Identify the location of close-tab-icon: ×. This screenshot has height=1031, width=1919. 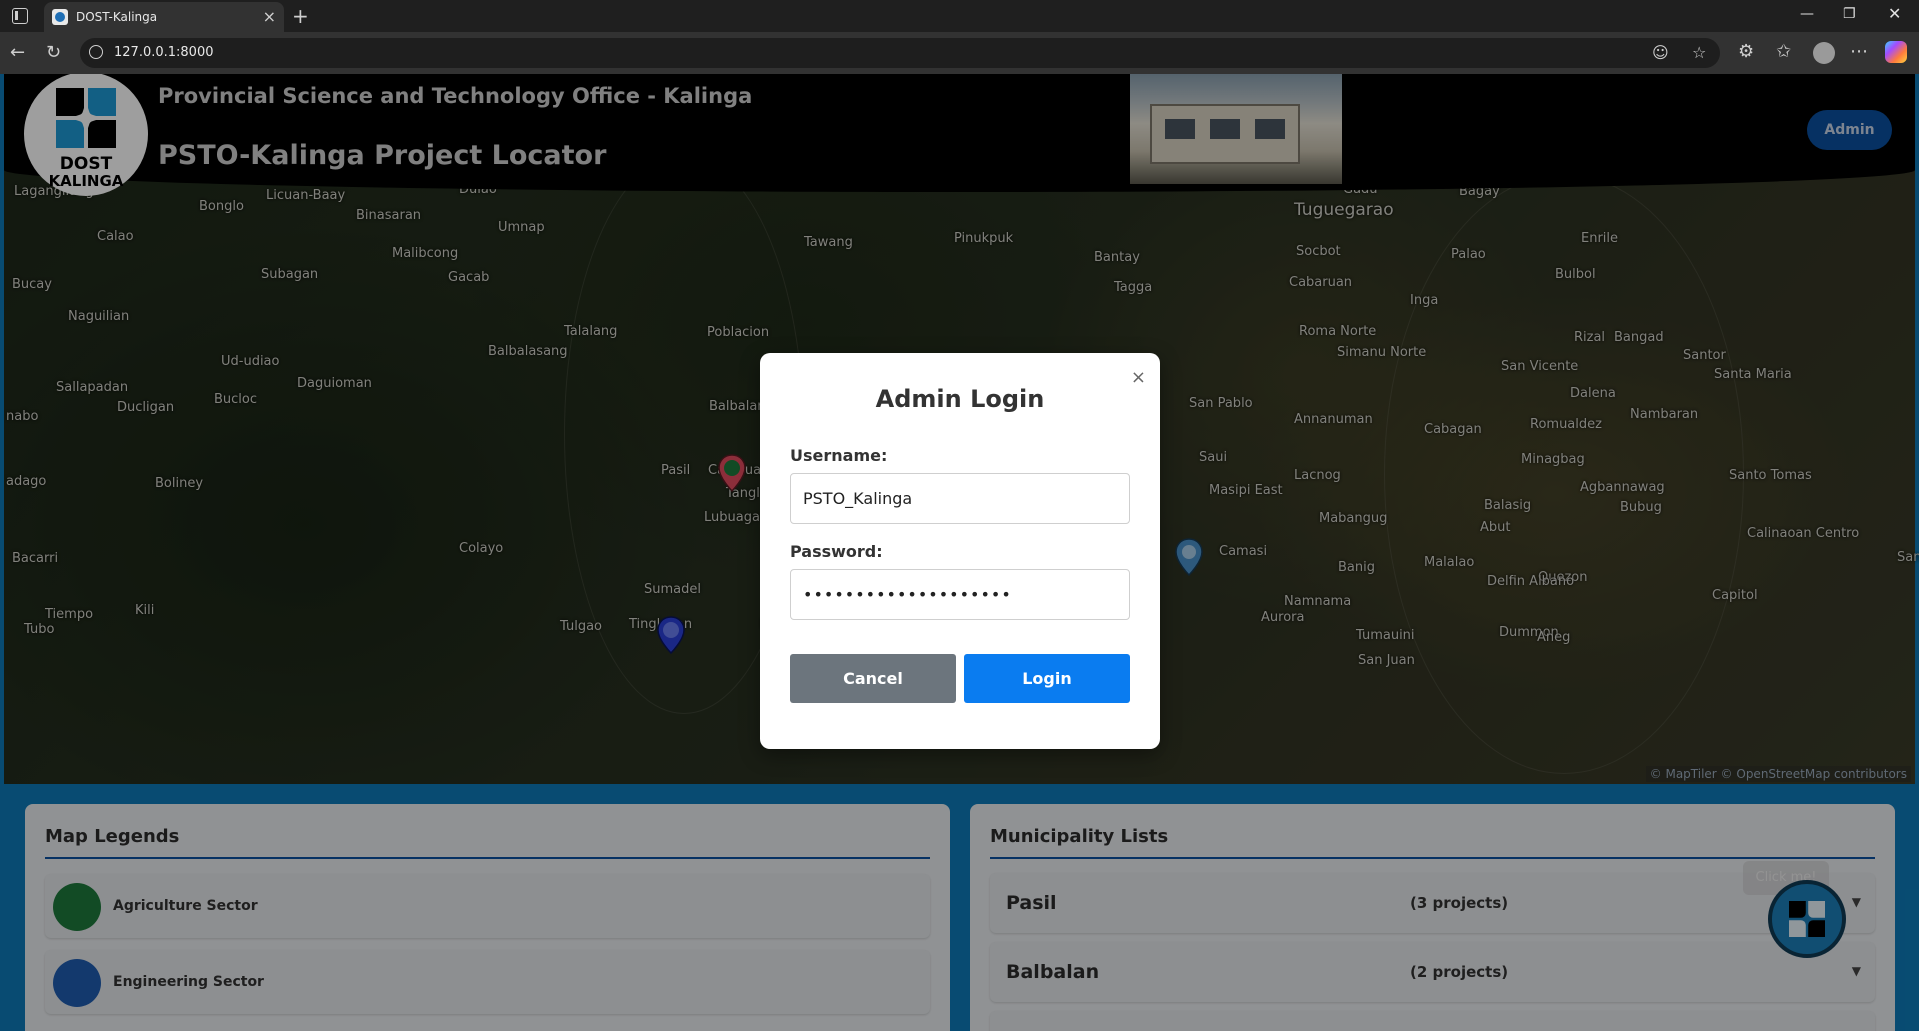
(269, 16).